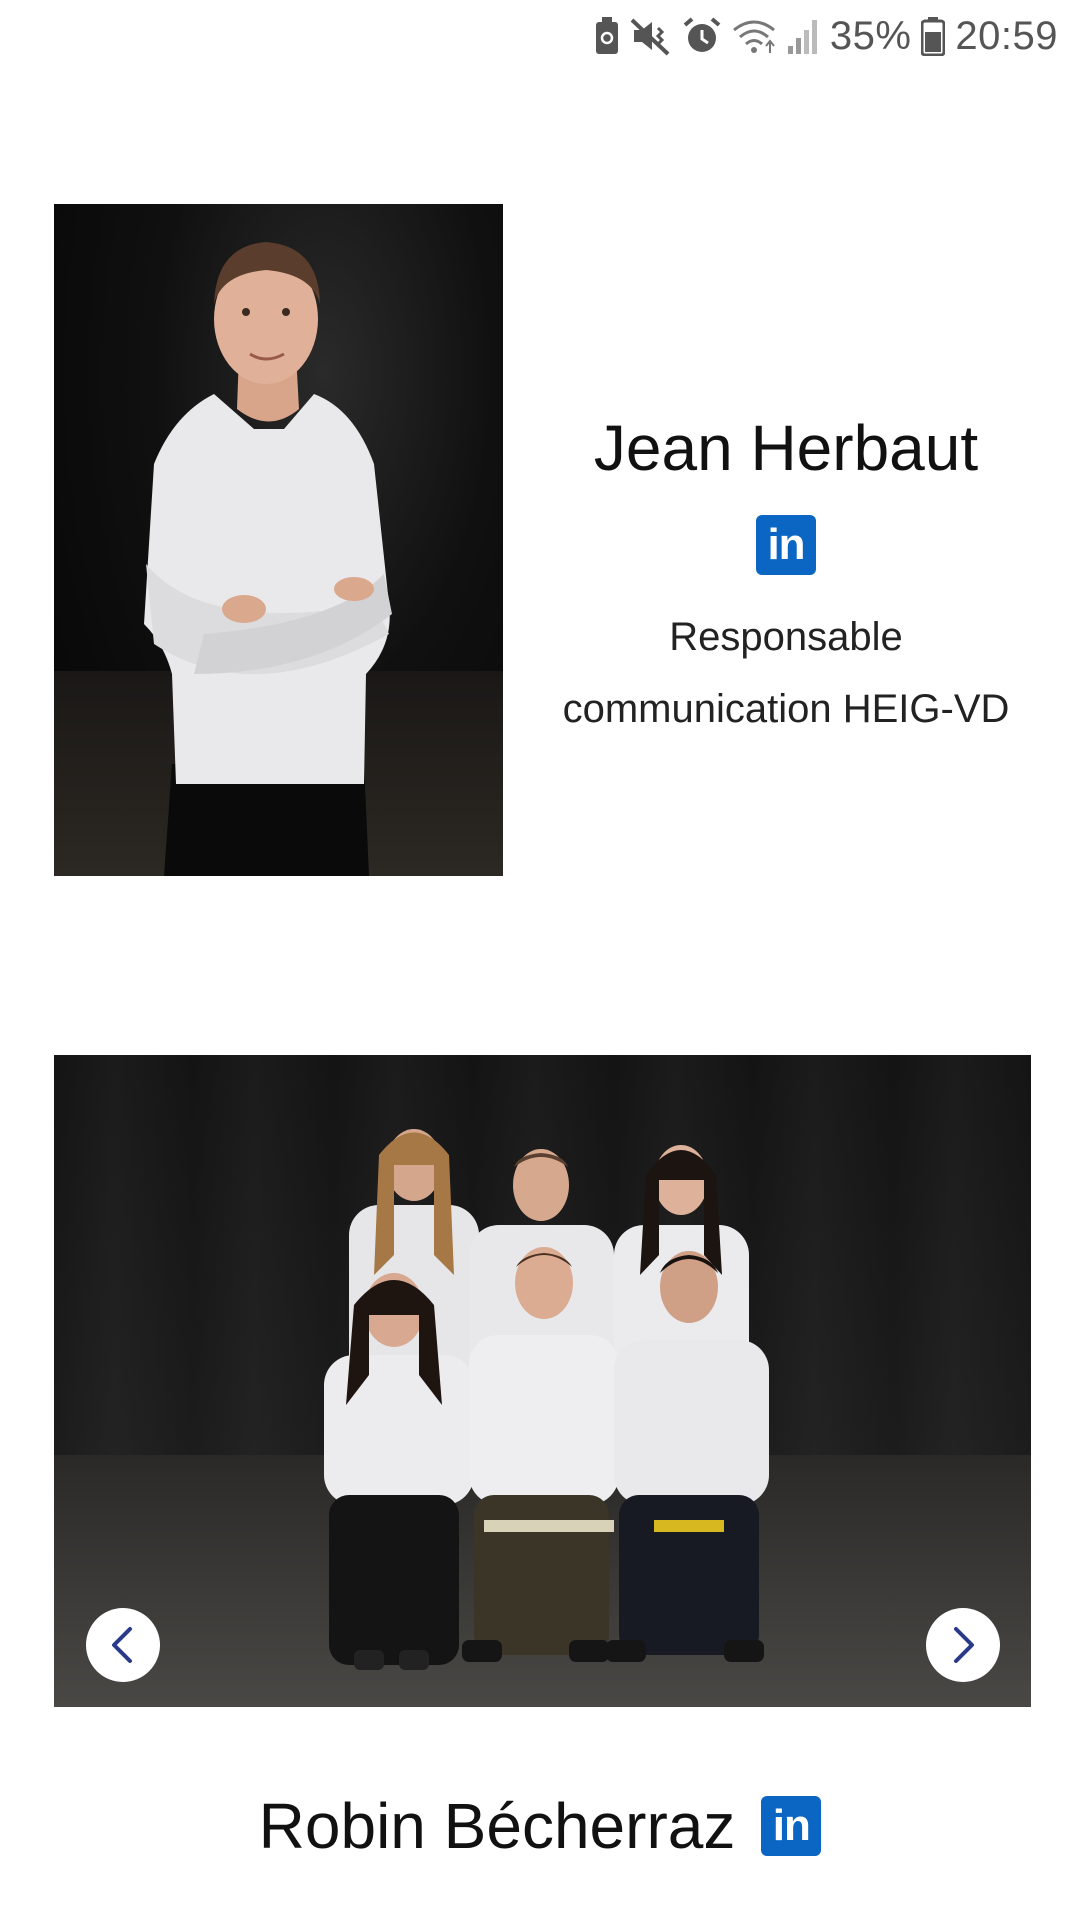  I want to click on chevron-left-icon, so click(122, 1645).